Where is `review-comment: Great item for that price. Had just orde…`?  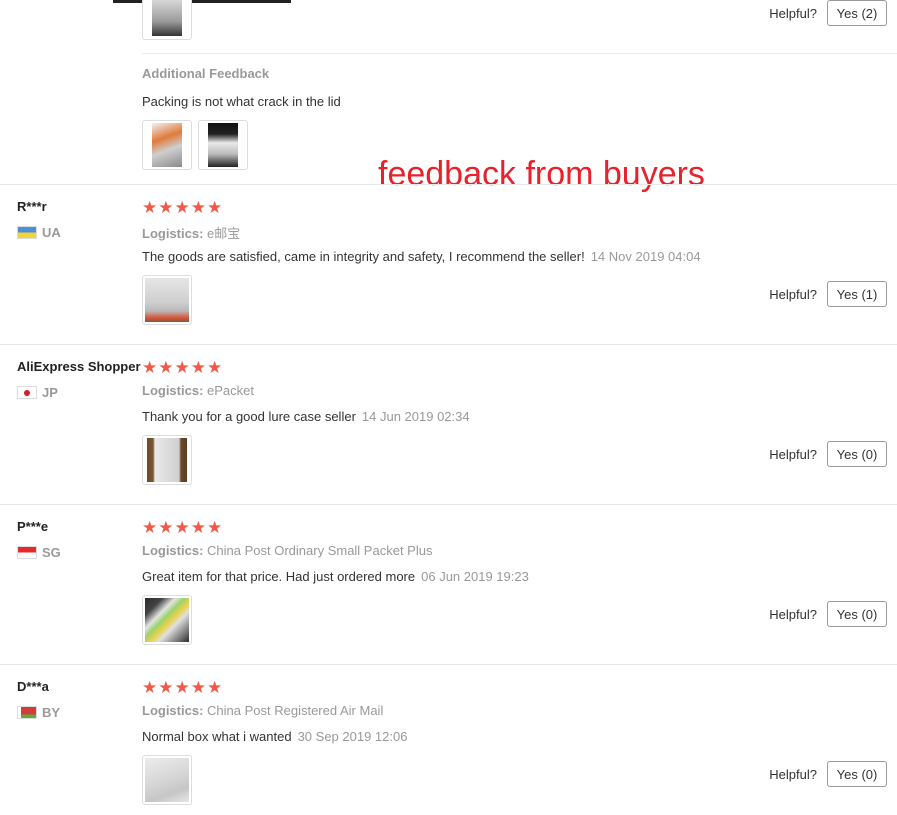
review-comment: Great item for that price. Had just orde… is located at coordinates (335, 576).